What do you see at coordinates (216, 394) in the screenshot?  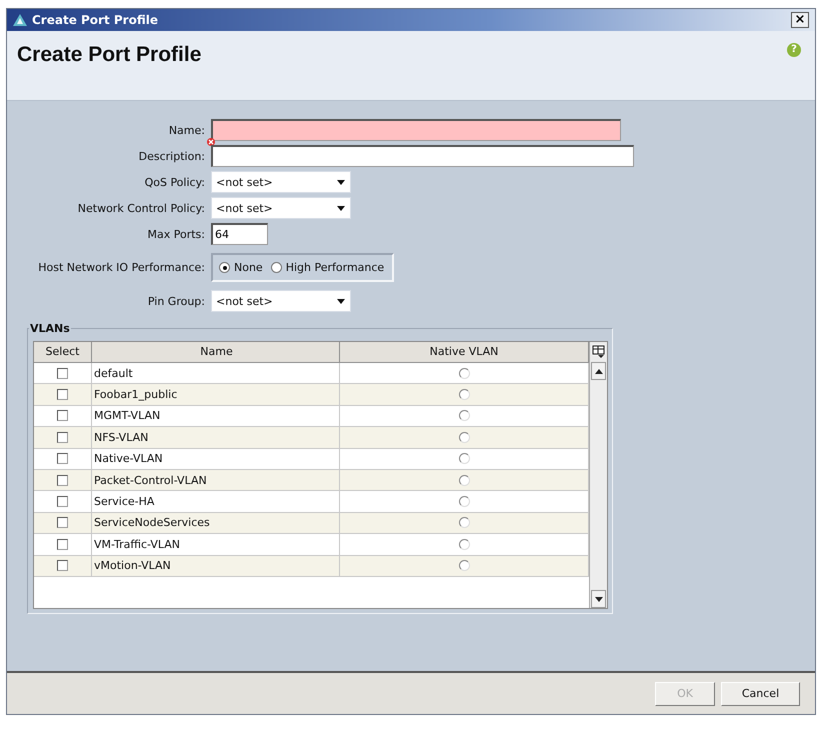 I see `table-cell: Foobar1_public` at bounding box center [216, 394].